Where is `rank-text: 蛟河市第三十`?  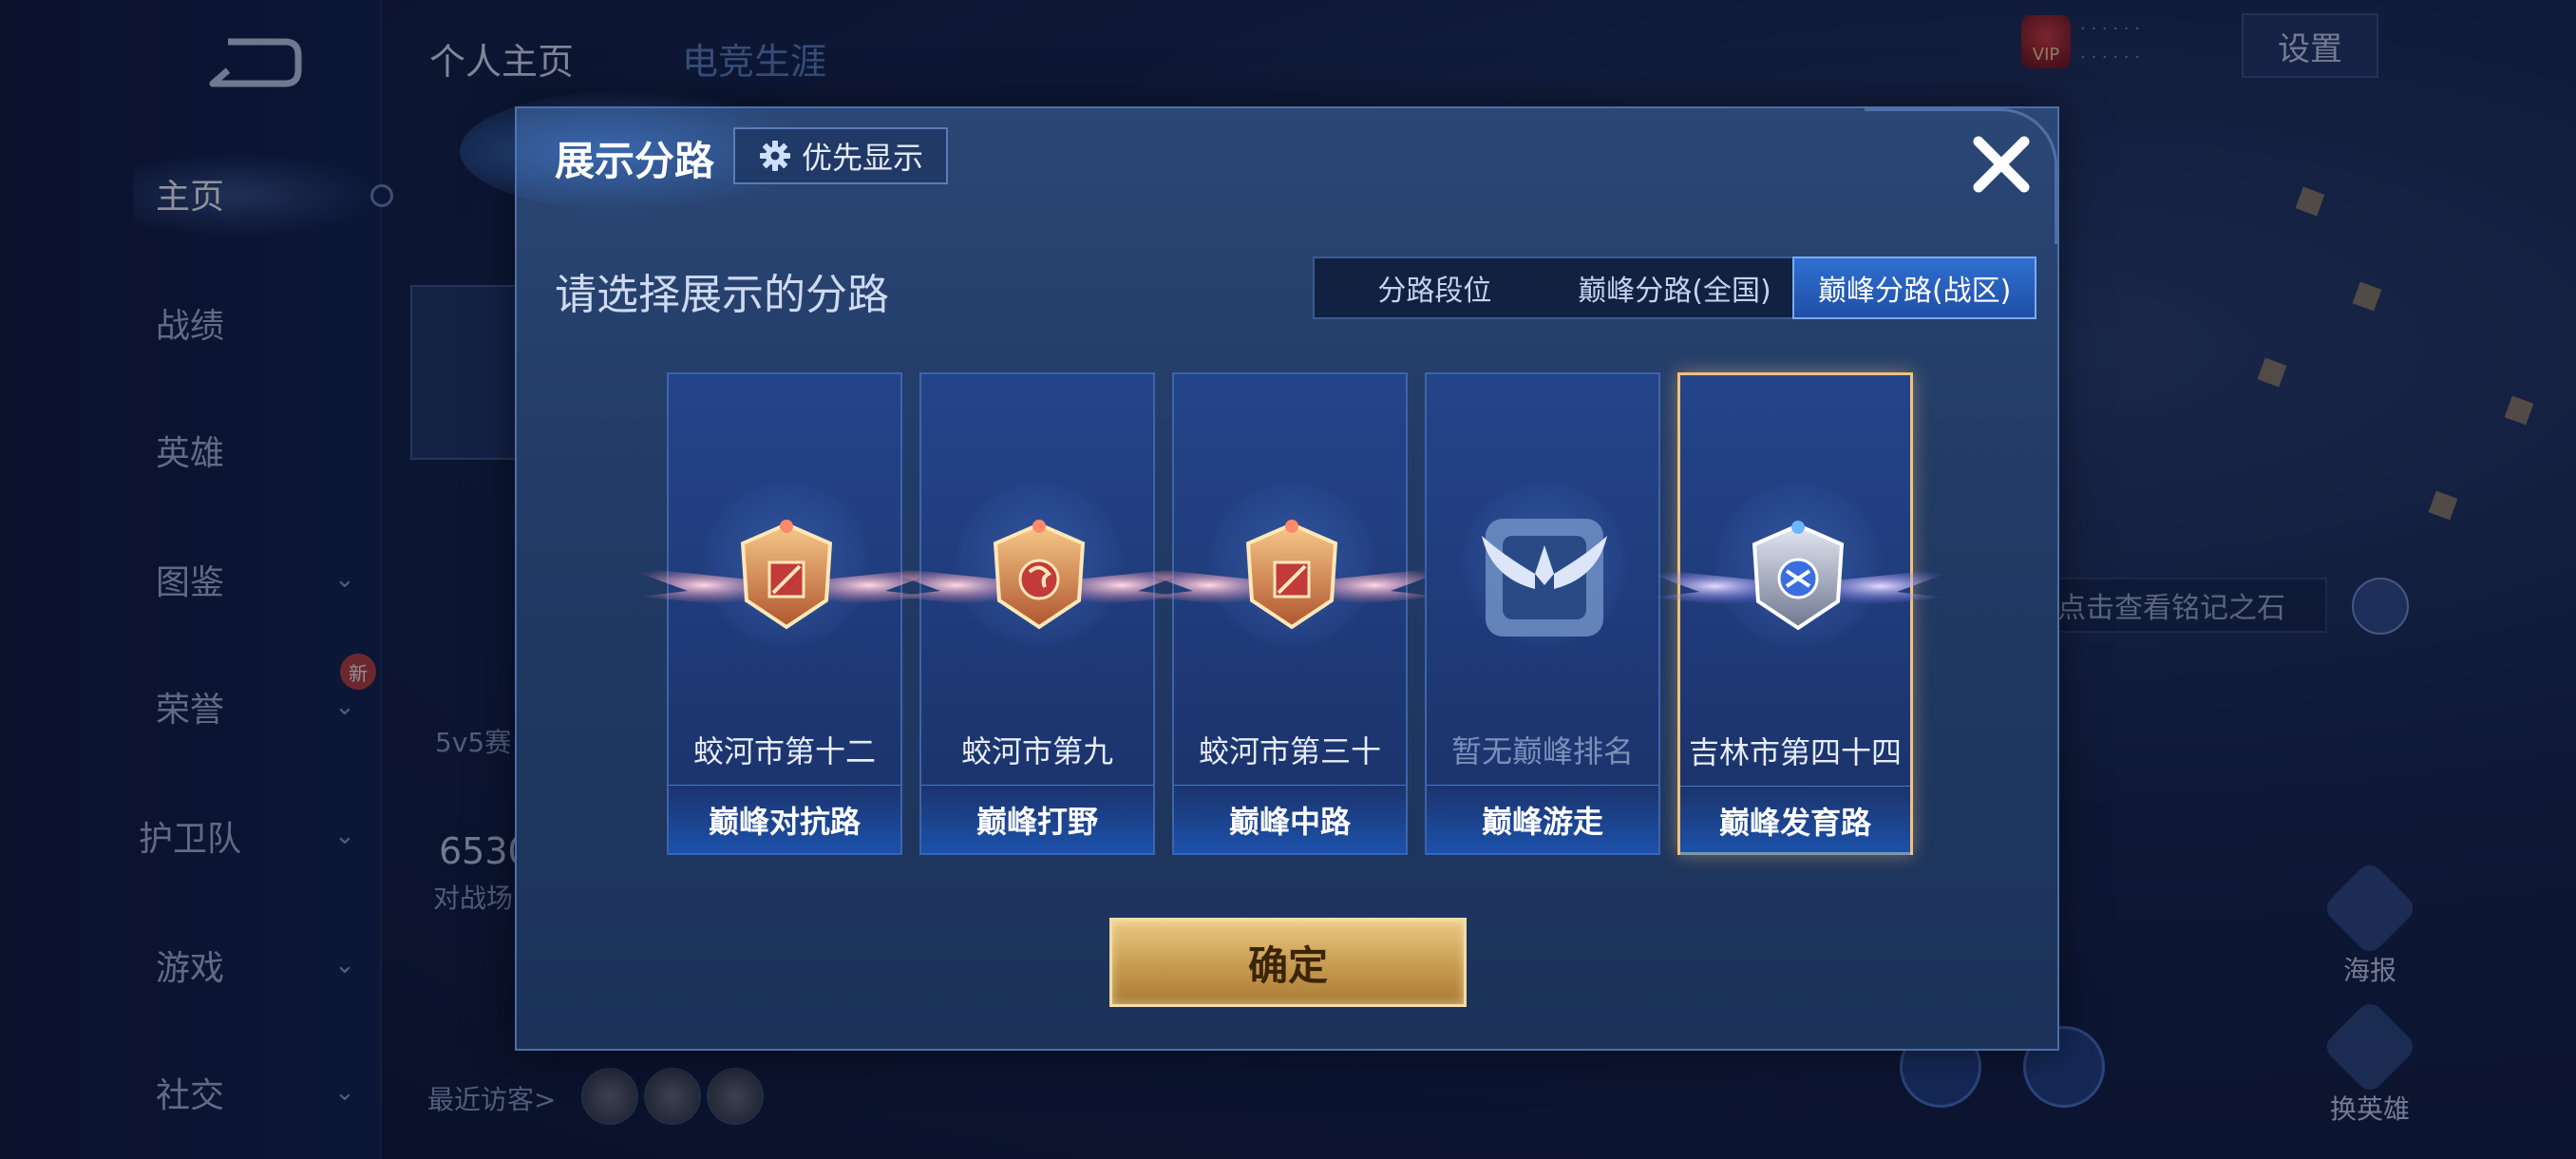 rank-text: 蛟河市第三十 is located at coordinates (1289, 751).